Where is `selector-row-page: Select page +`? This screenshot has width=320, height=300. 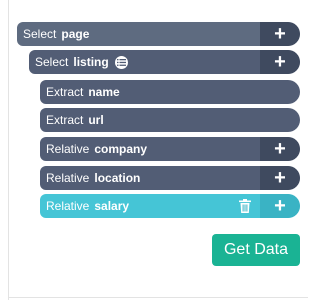
selector-row-page: Select page + is located at coordinates (158, 34).